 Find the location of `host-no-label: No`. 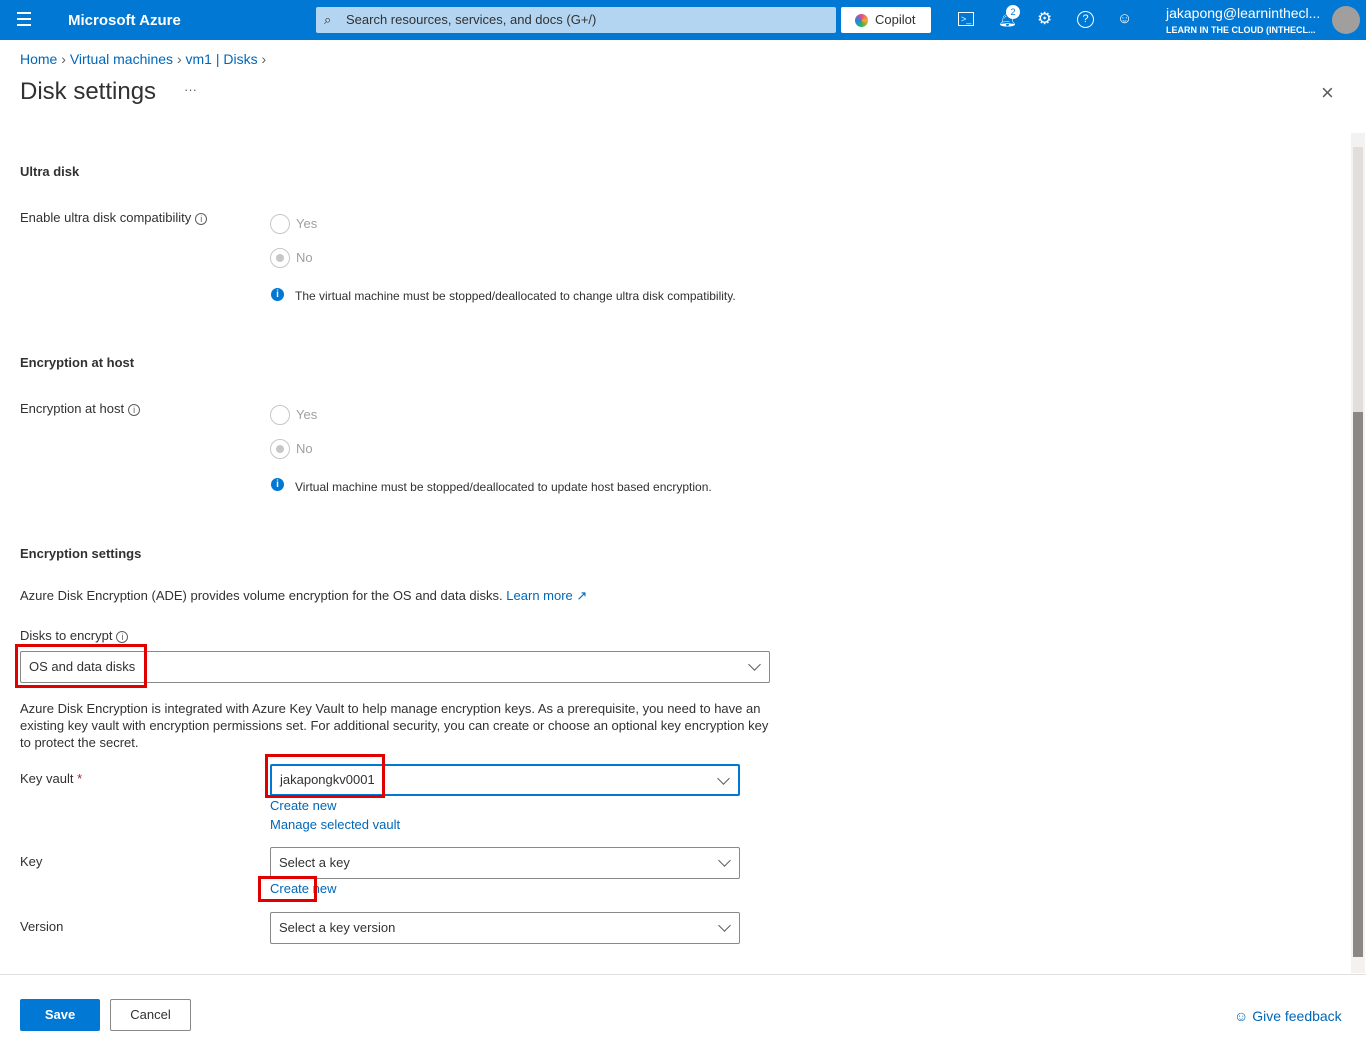

host-no-label: No is located at coordinates (304, 448).